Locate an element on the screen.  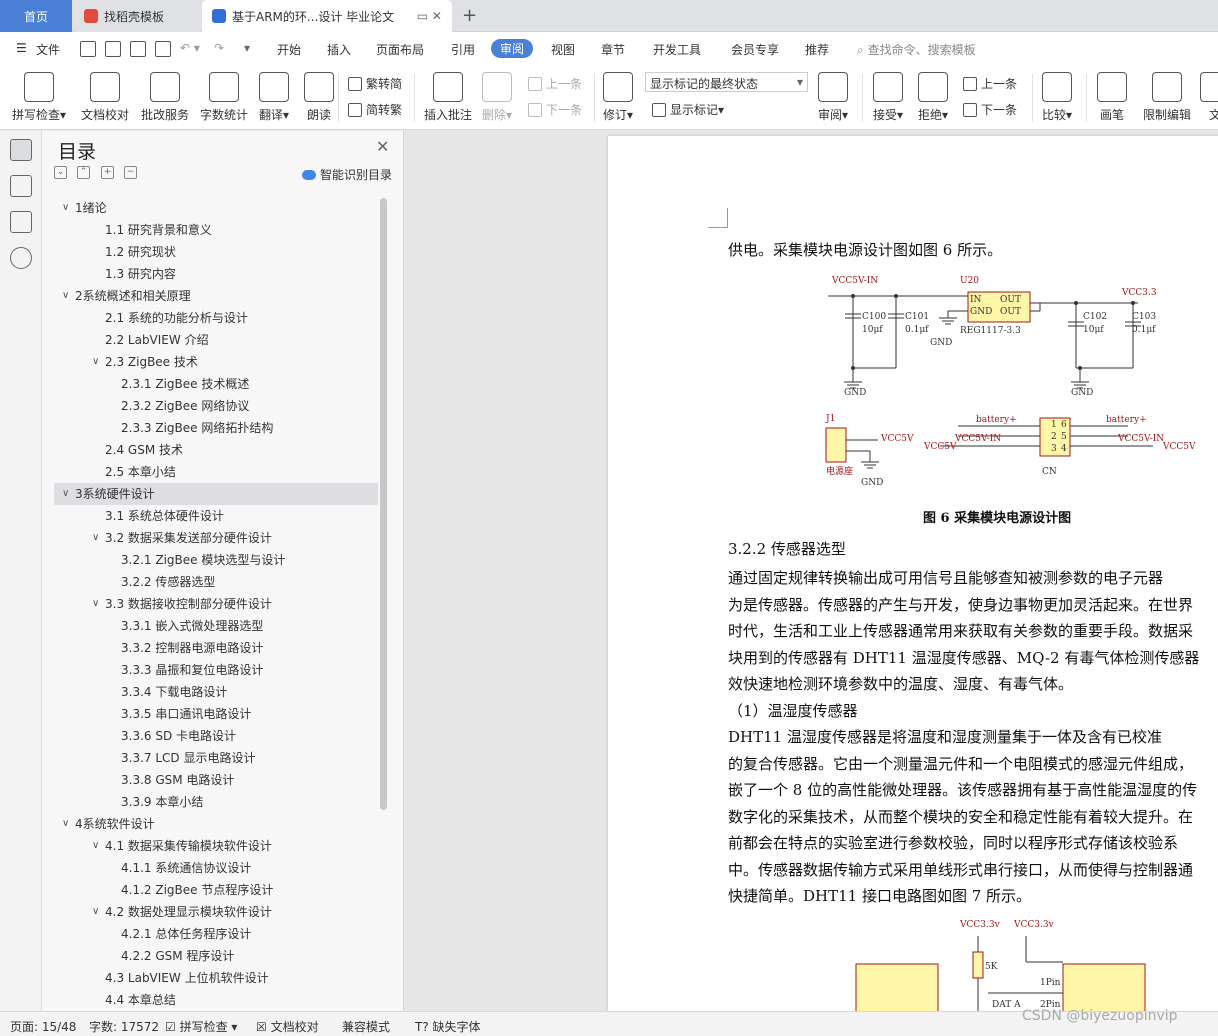
more-icon: ▾ is located at coordinates (247, 48).